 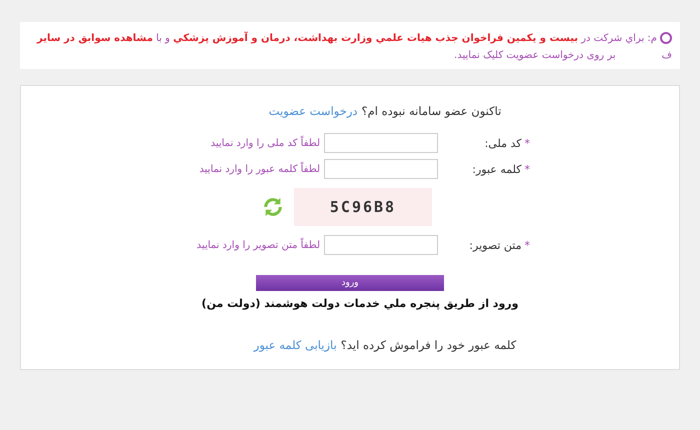 I want to click on forgot-question: کلمه عبور خود را فراموش کرده اید؟, so click(x=428, y=345).